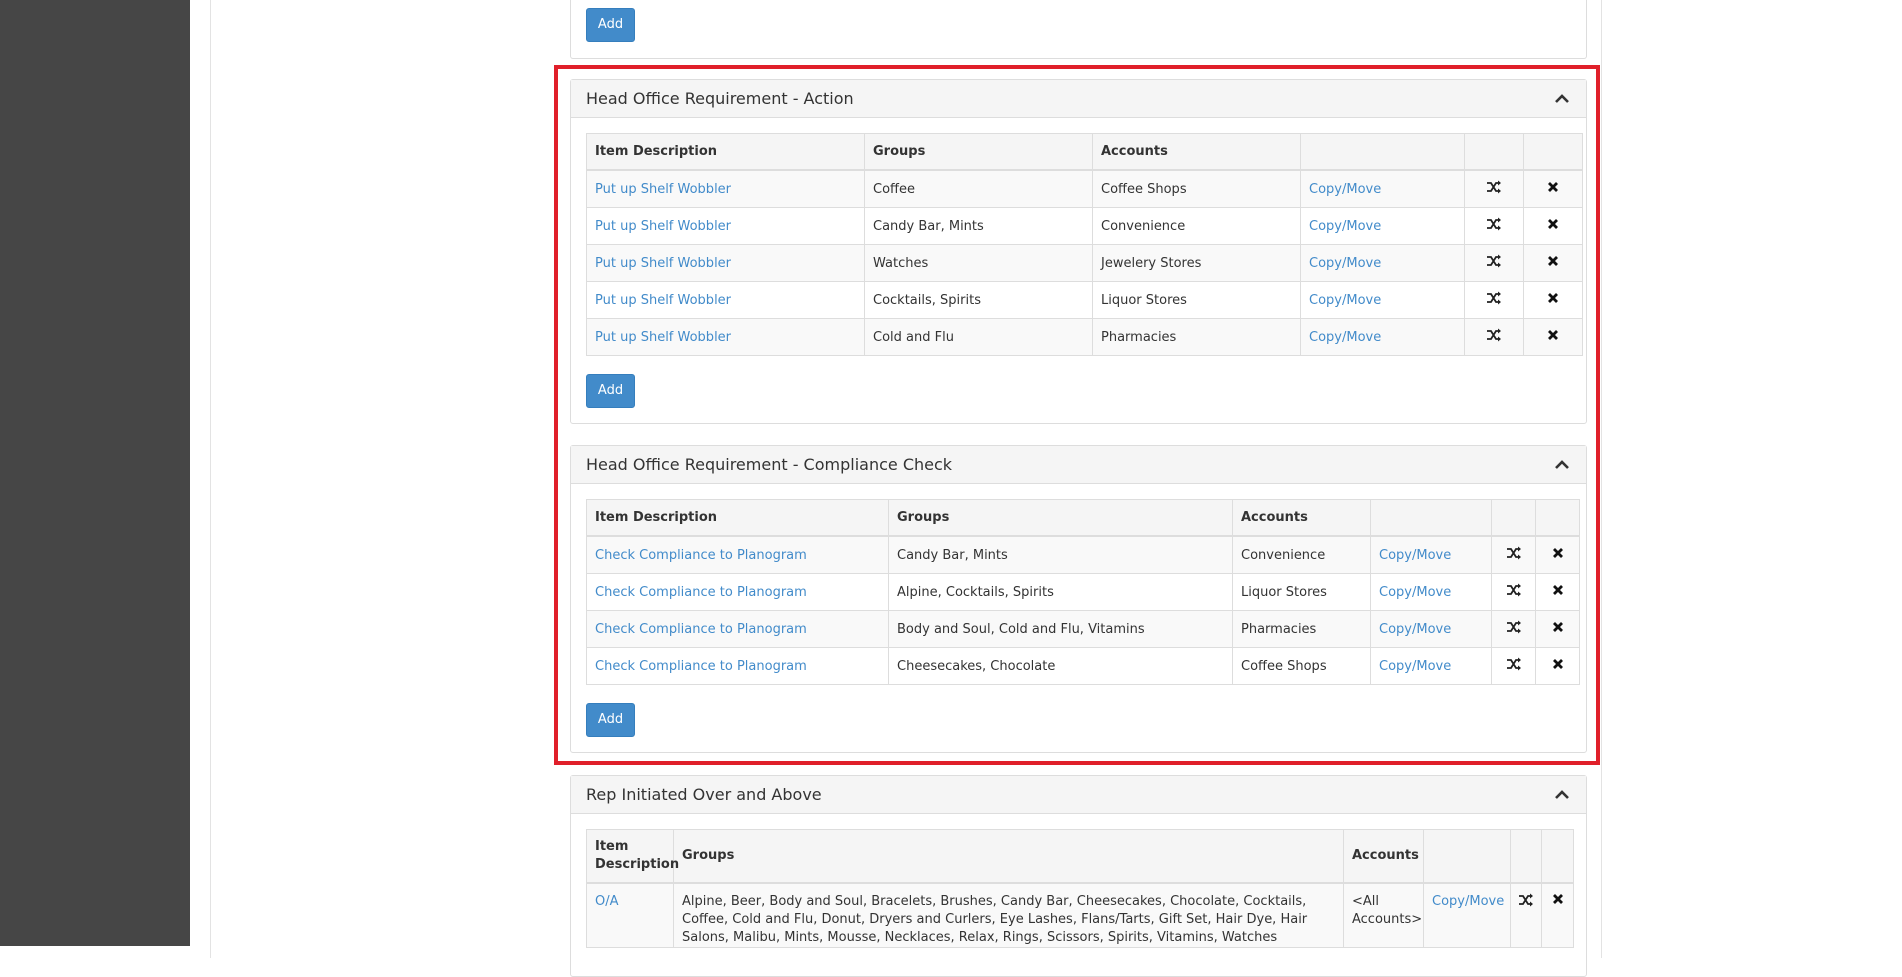 The width and height of the screenshot is (1902, 977). What do you see at coordinates (607, 901) in the screenshot?
I see `item-link: O/A` at bounding box center [607, 901].